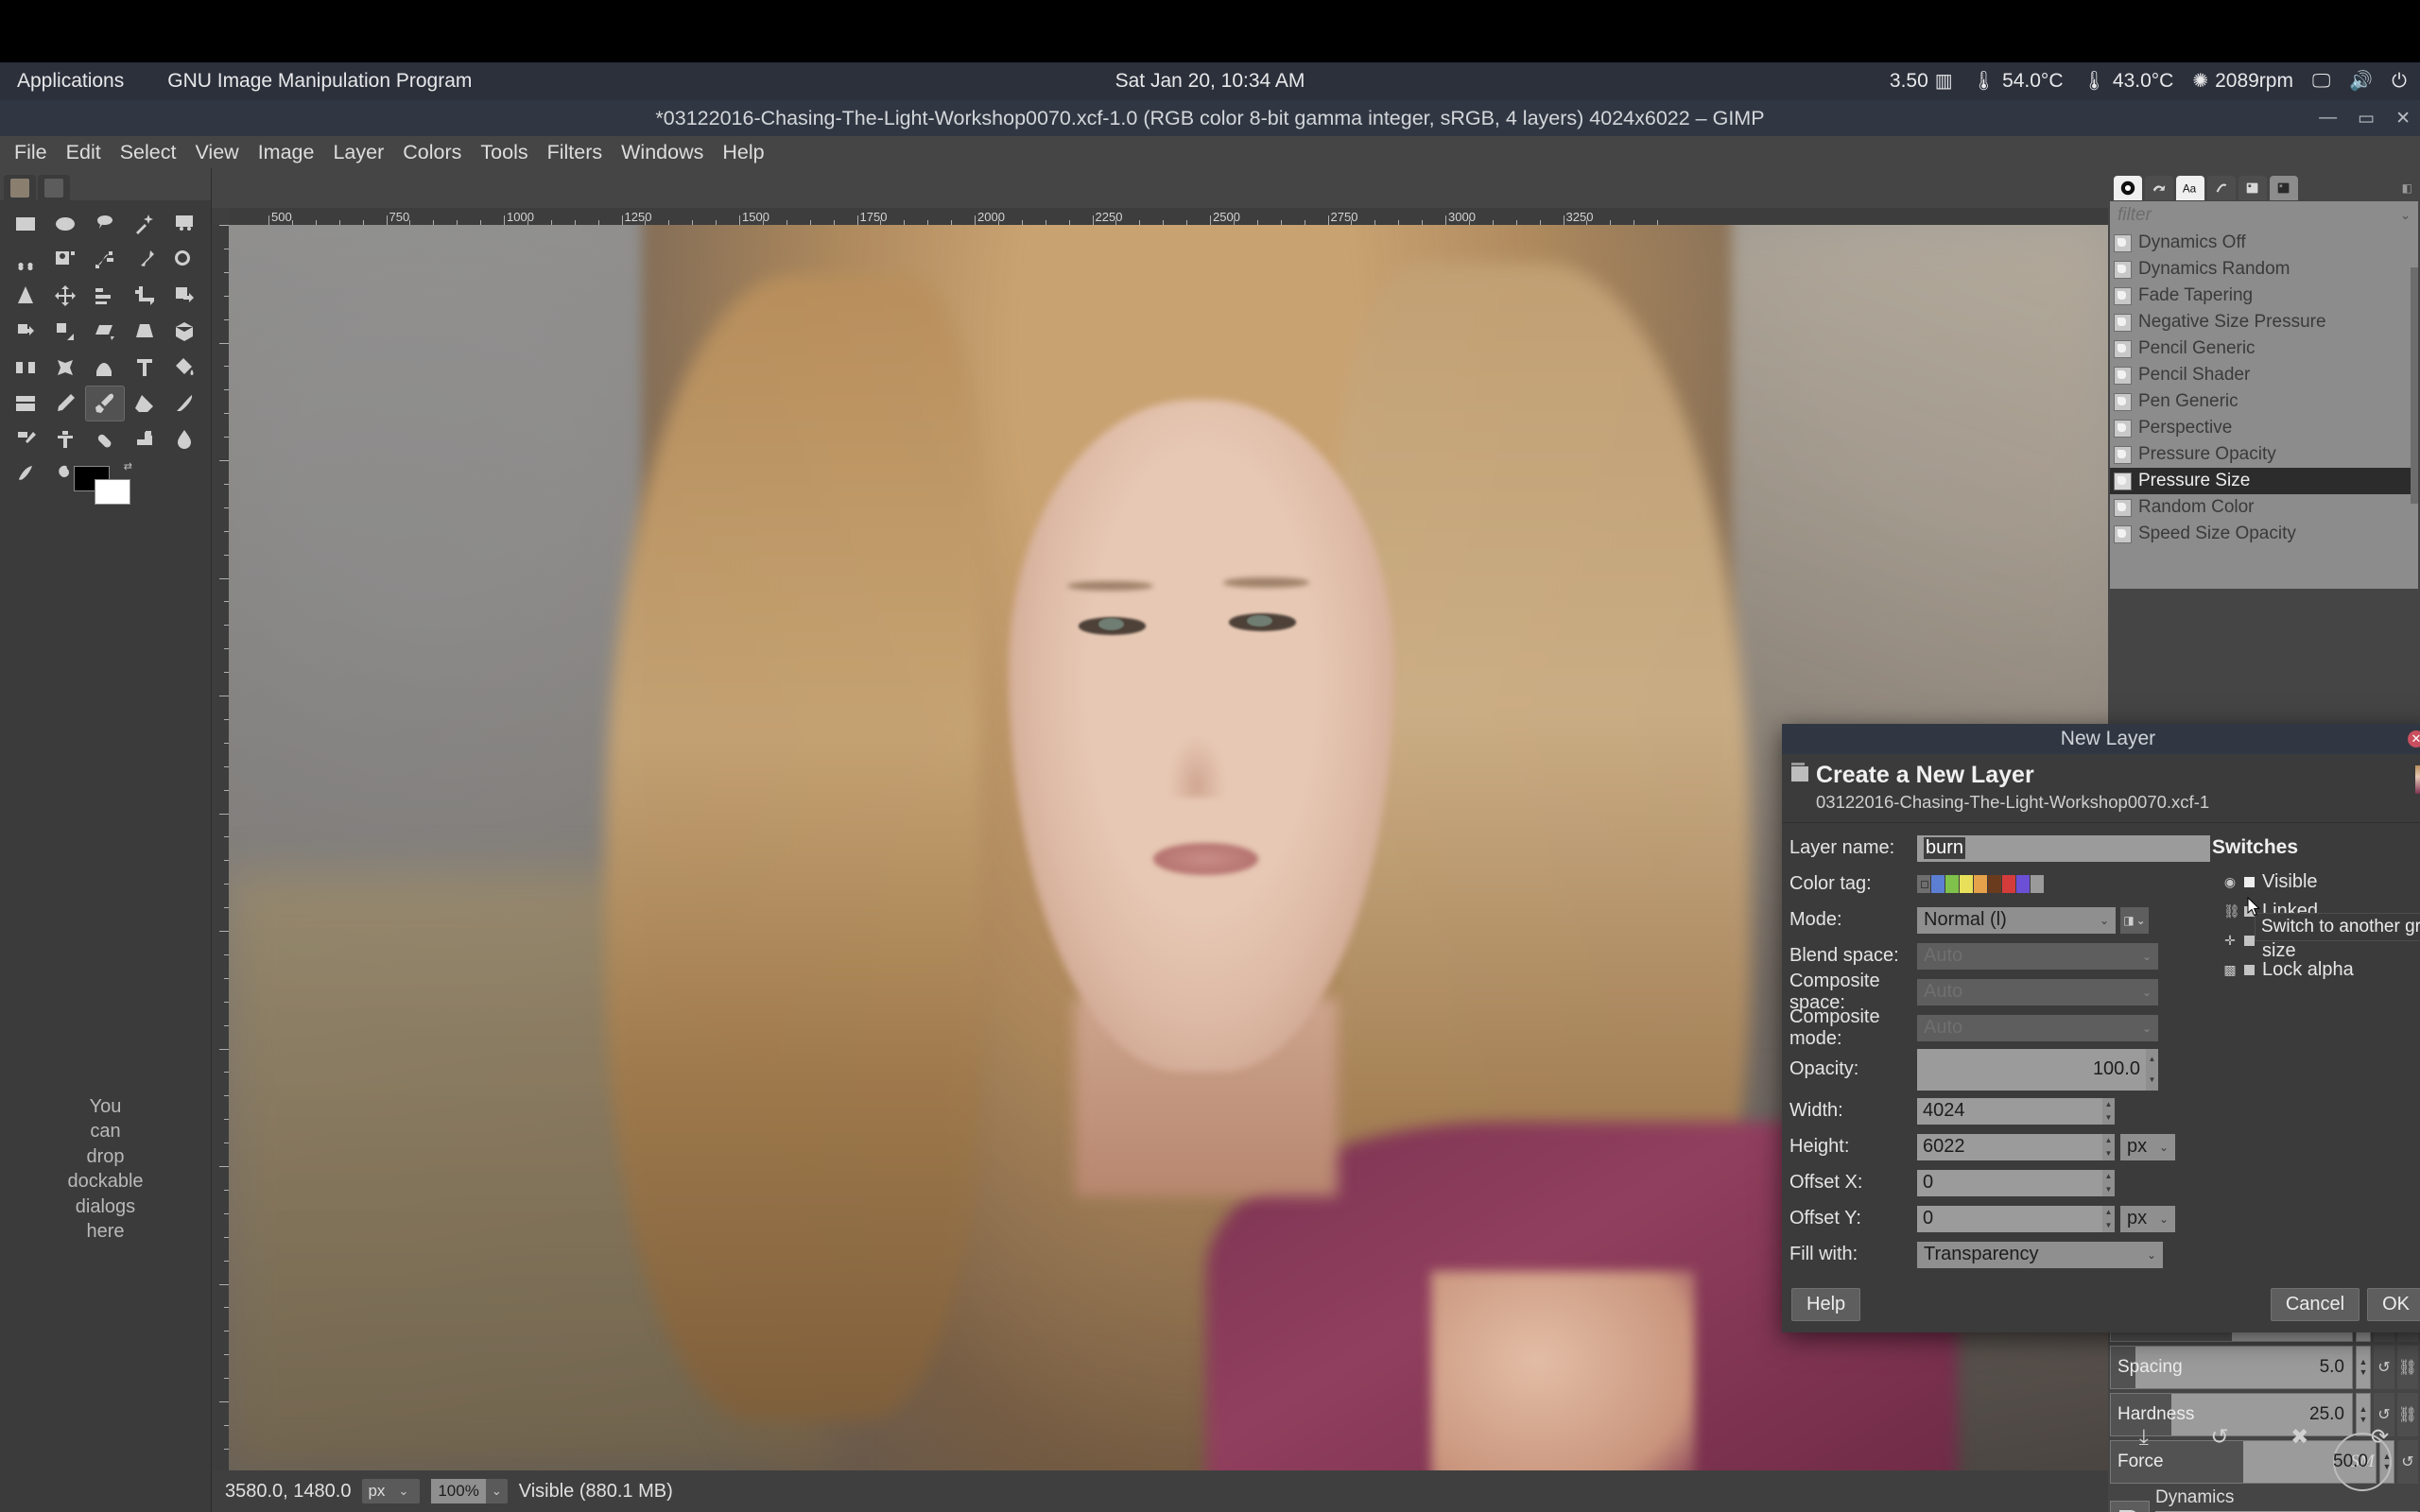  What do you see at coordinates (105, 332) in the screenshot?
I see `tool-shear` at bounding box center [105, 332].